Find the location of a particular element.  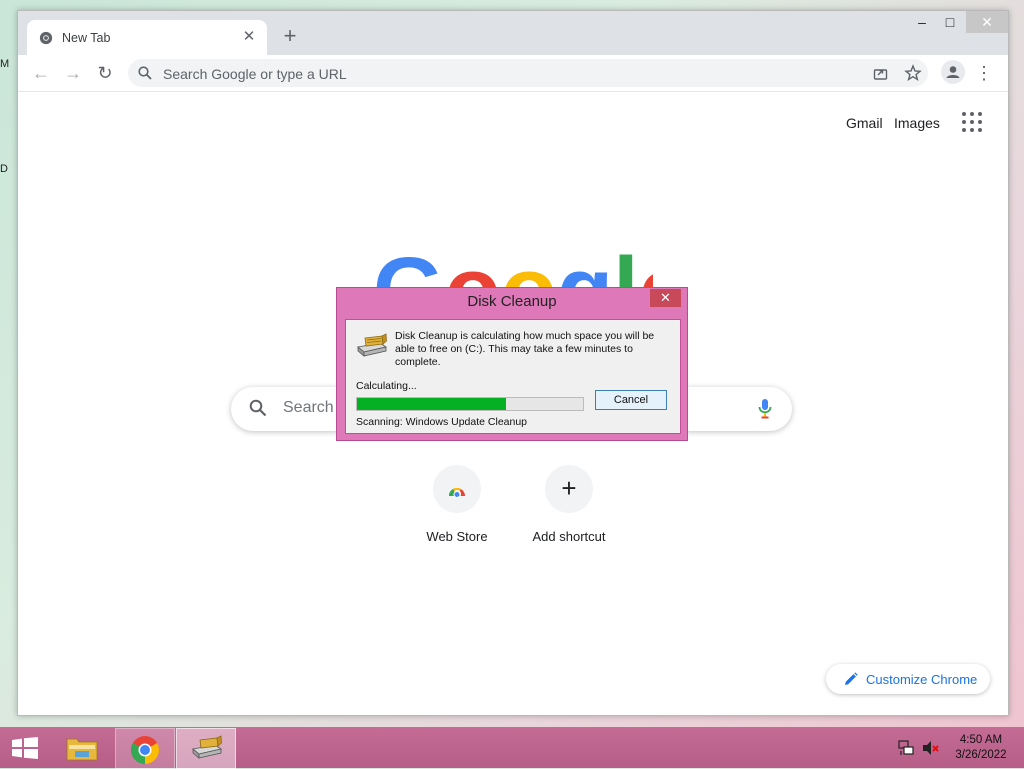

microphone-icon is located at coordinates (765, 409).